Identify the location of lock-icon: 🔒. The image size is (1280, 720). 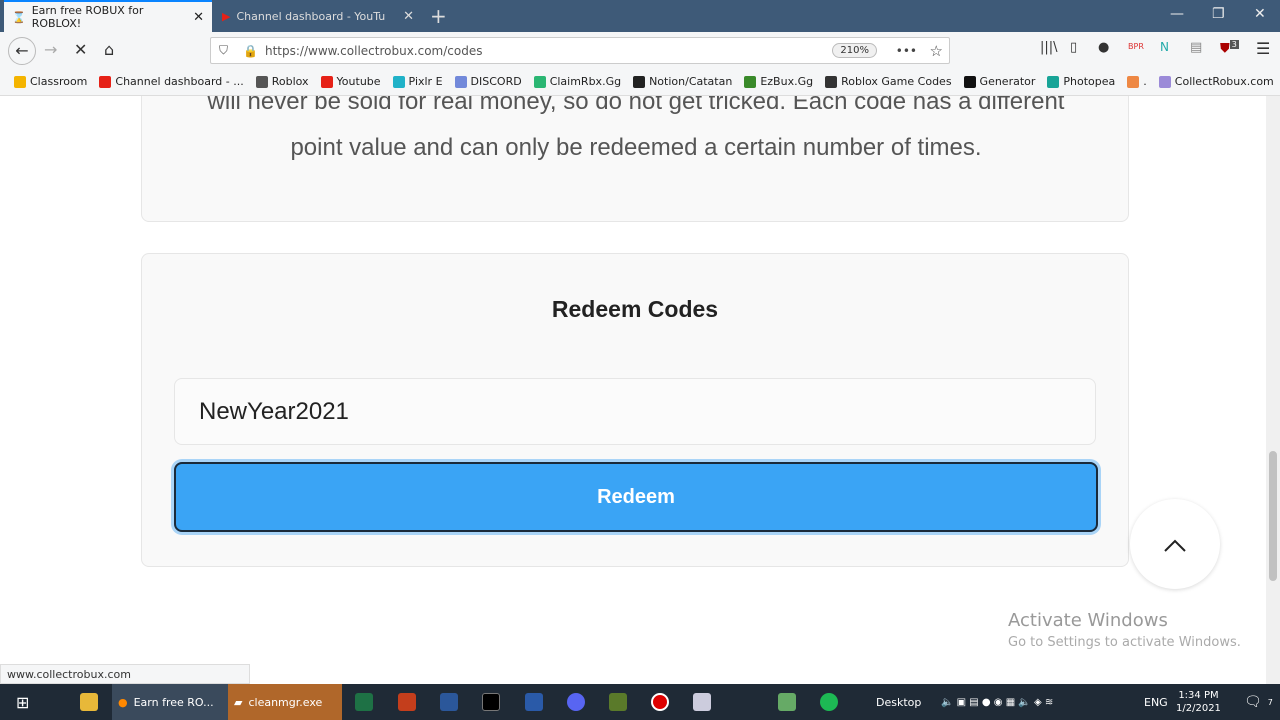
(250, 51).